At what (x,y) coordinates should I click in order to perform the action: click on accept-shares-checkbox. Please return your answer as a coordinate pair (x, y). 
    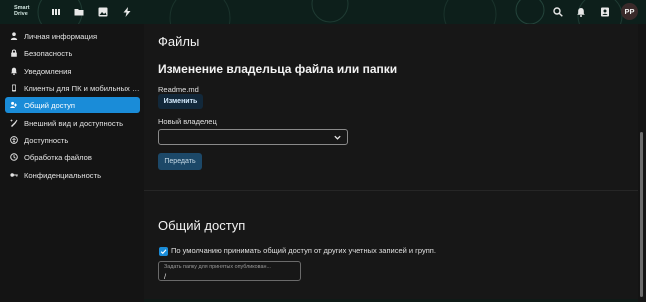
    Looking at the image, I should click on (163, 251).